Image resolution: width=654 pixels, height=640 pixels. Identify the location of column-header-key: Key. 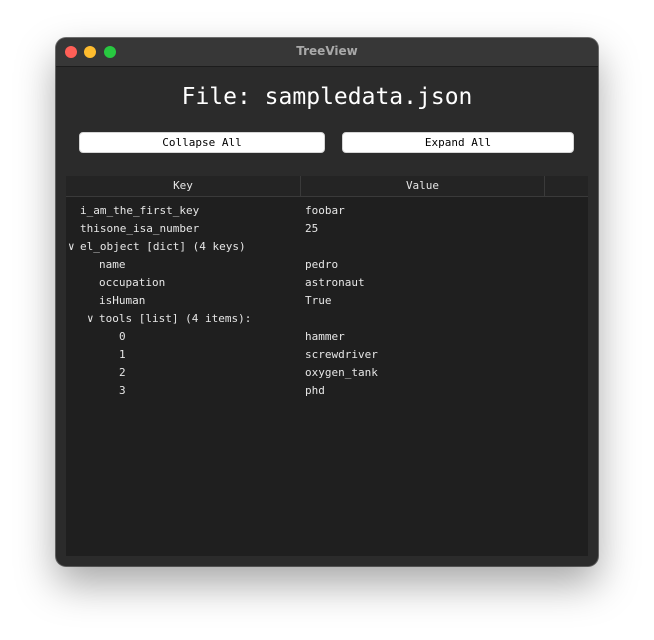
(183, 186).